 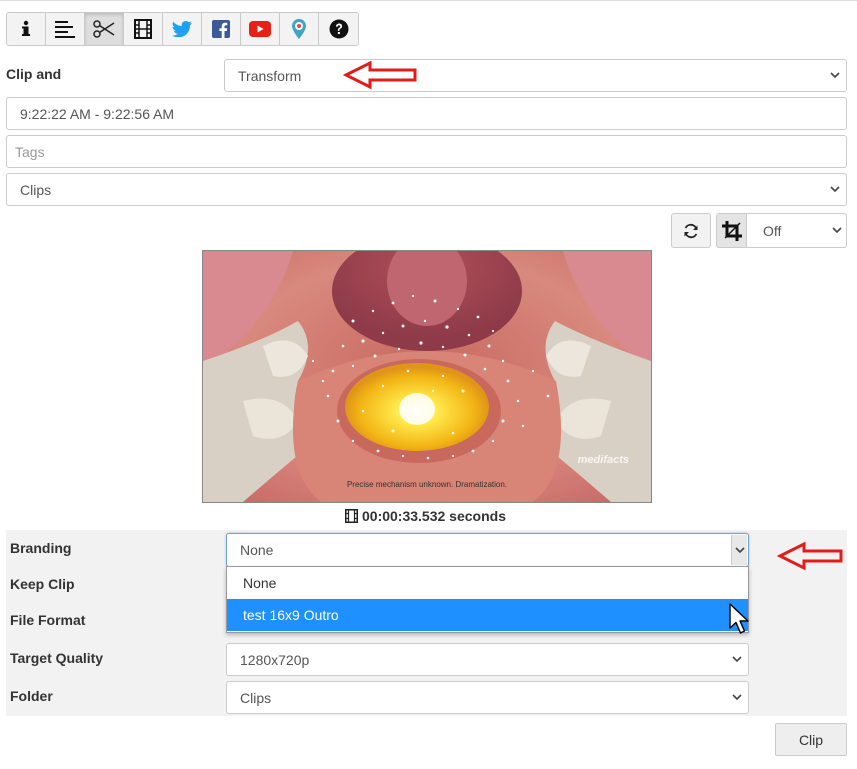 I want to click on tags-placeholder: Tags, so click(x=30, y=151).